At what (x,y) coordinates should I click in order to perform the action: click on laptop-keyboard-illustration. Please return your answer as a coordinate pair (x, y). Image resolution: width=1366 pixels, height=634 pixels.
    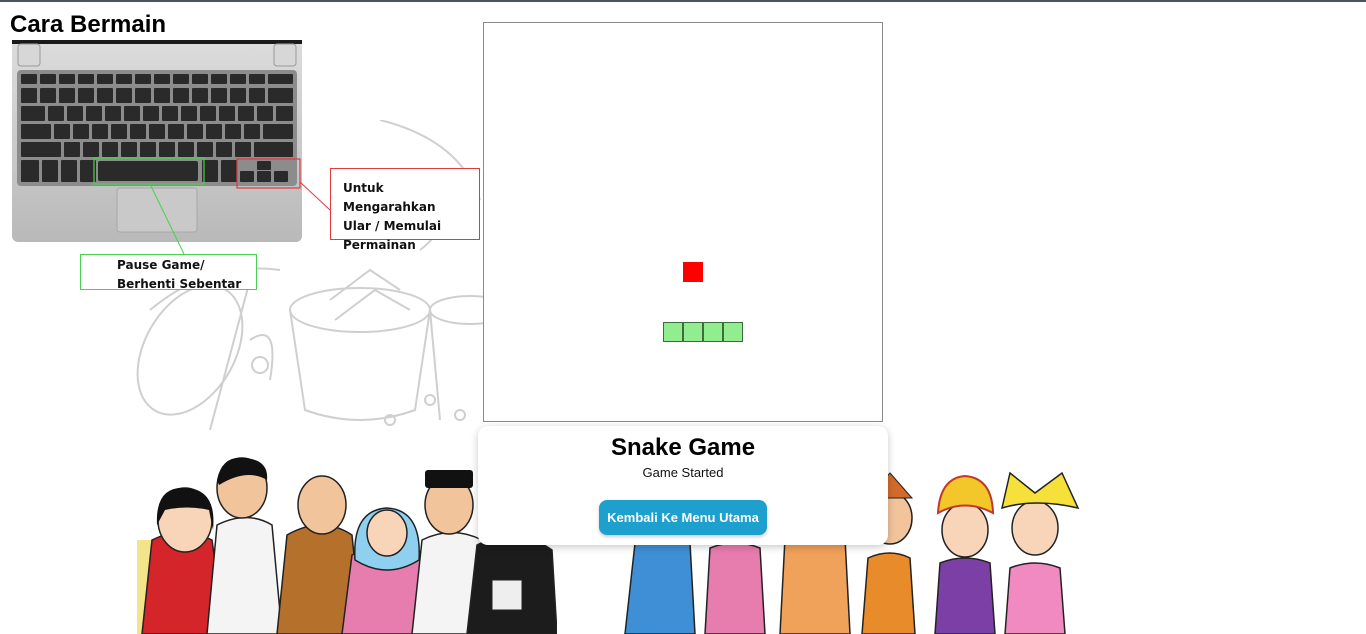
    Looking at the image, I should click on (157, 141).